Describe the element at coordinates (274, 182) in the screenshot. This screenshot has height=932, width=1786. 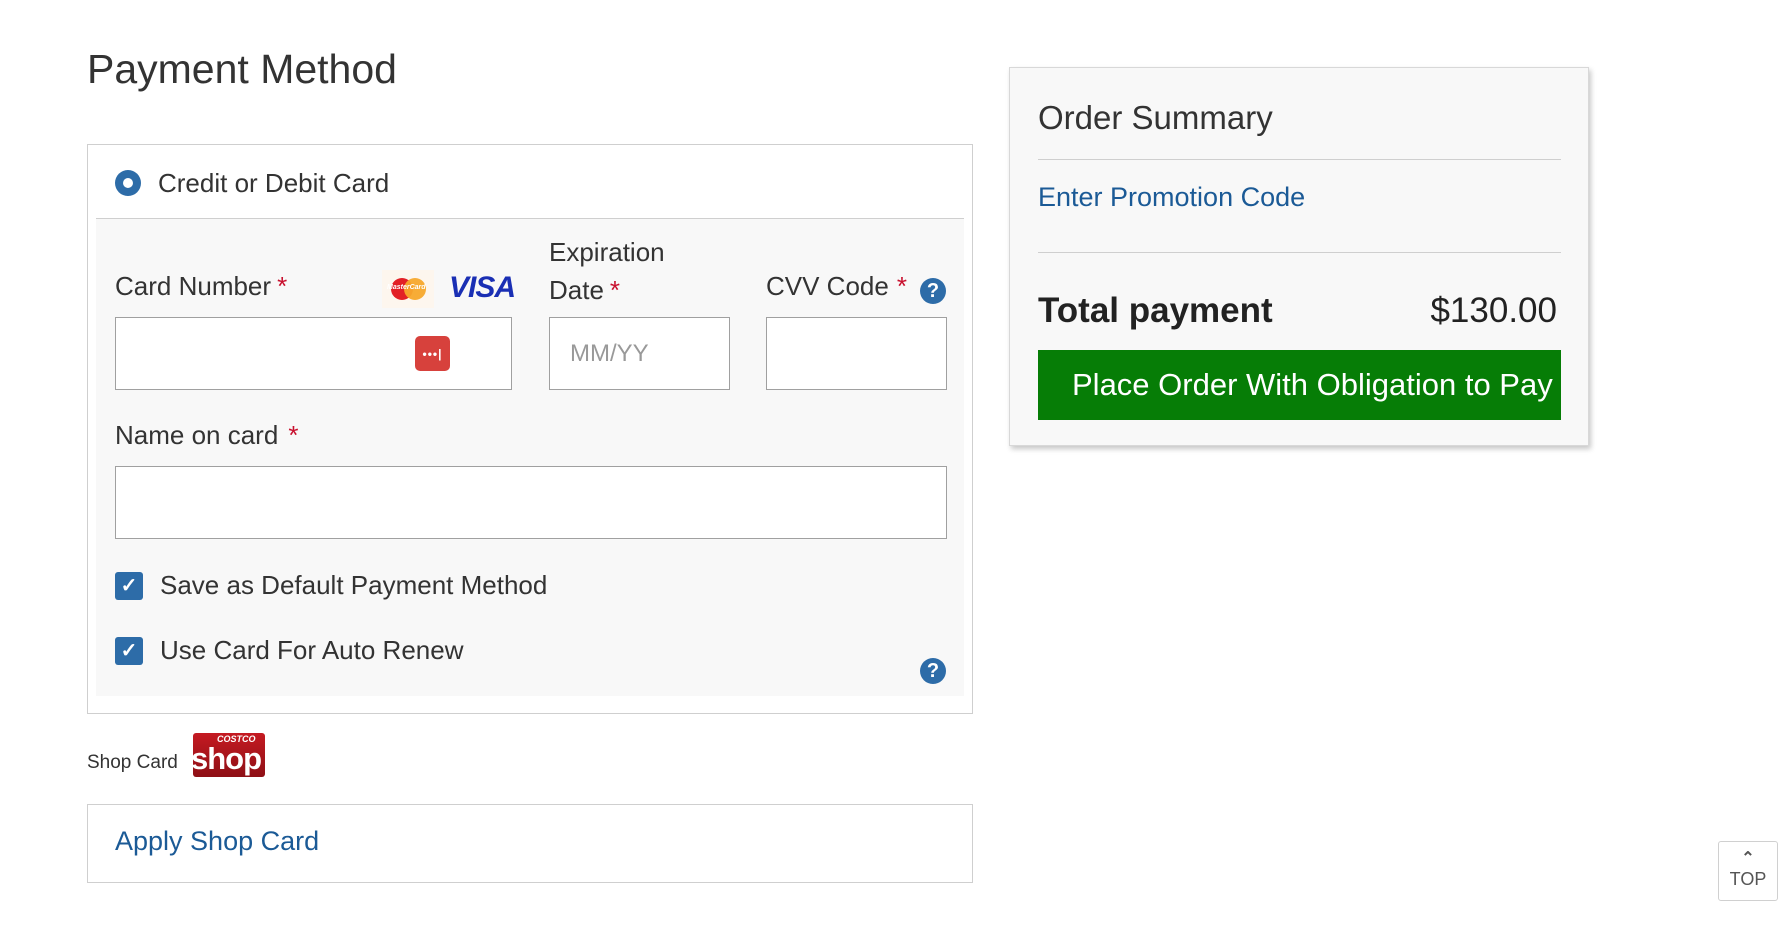
I see `credit-debit-label: Credit or Debit Card` at that location.